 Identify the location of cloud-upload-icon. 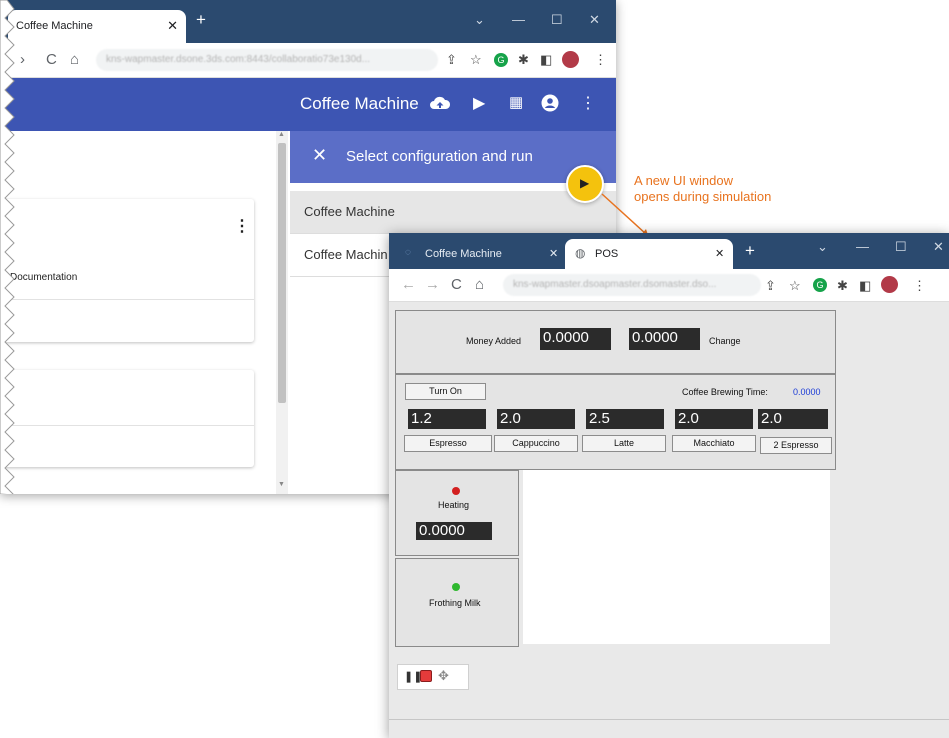
(440, 103).